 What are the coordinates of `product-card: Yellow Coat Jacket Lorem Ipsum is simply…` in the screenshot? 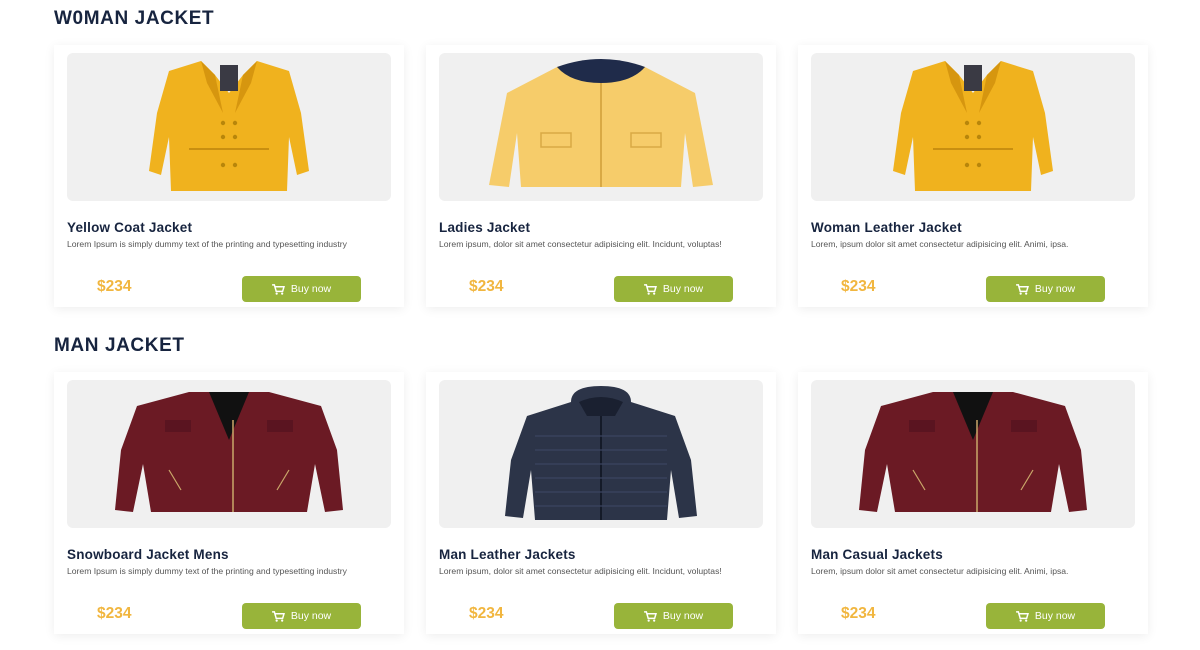 It's located at (229, 176).